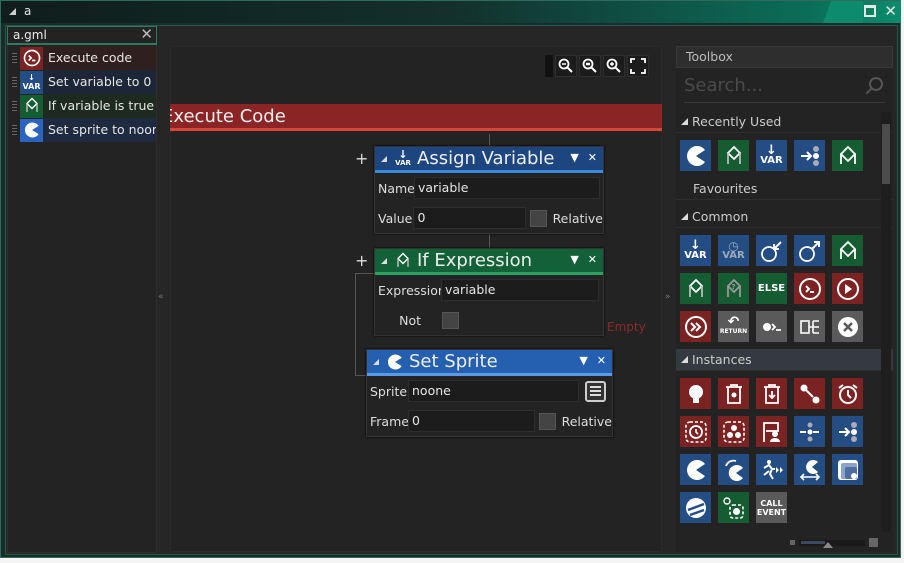 The image size is (904, 563). I want to click on block-header: If Expression ▼ ✕, so click(489, 262).